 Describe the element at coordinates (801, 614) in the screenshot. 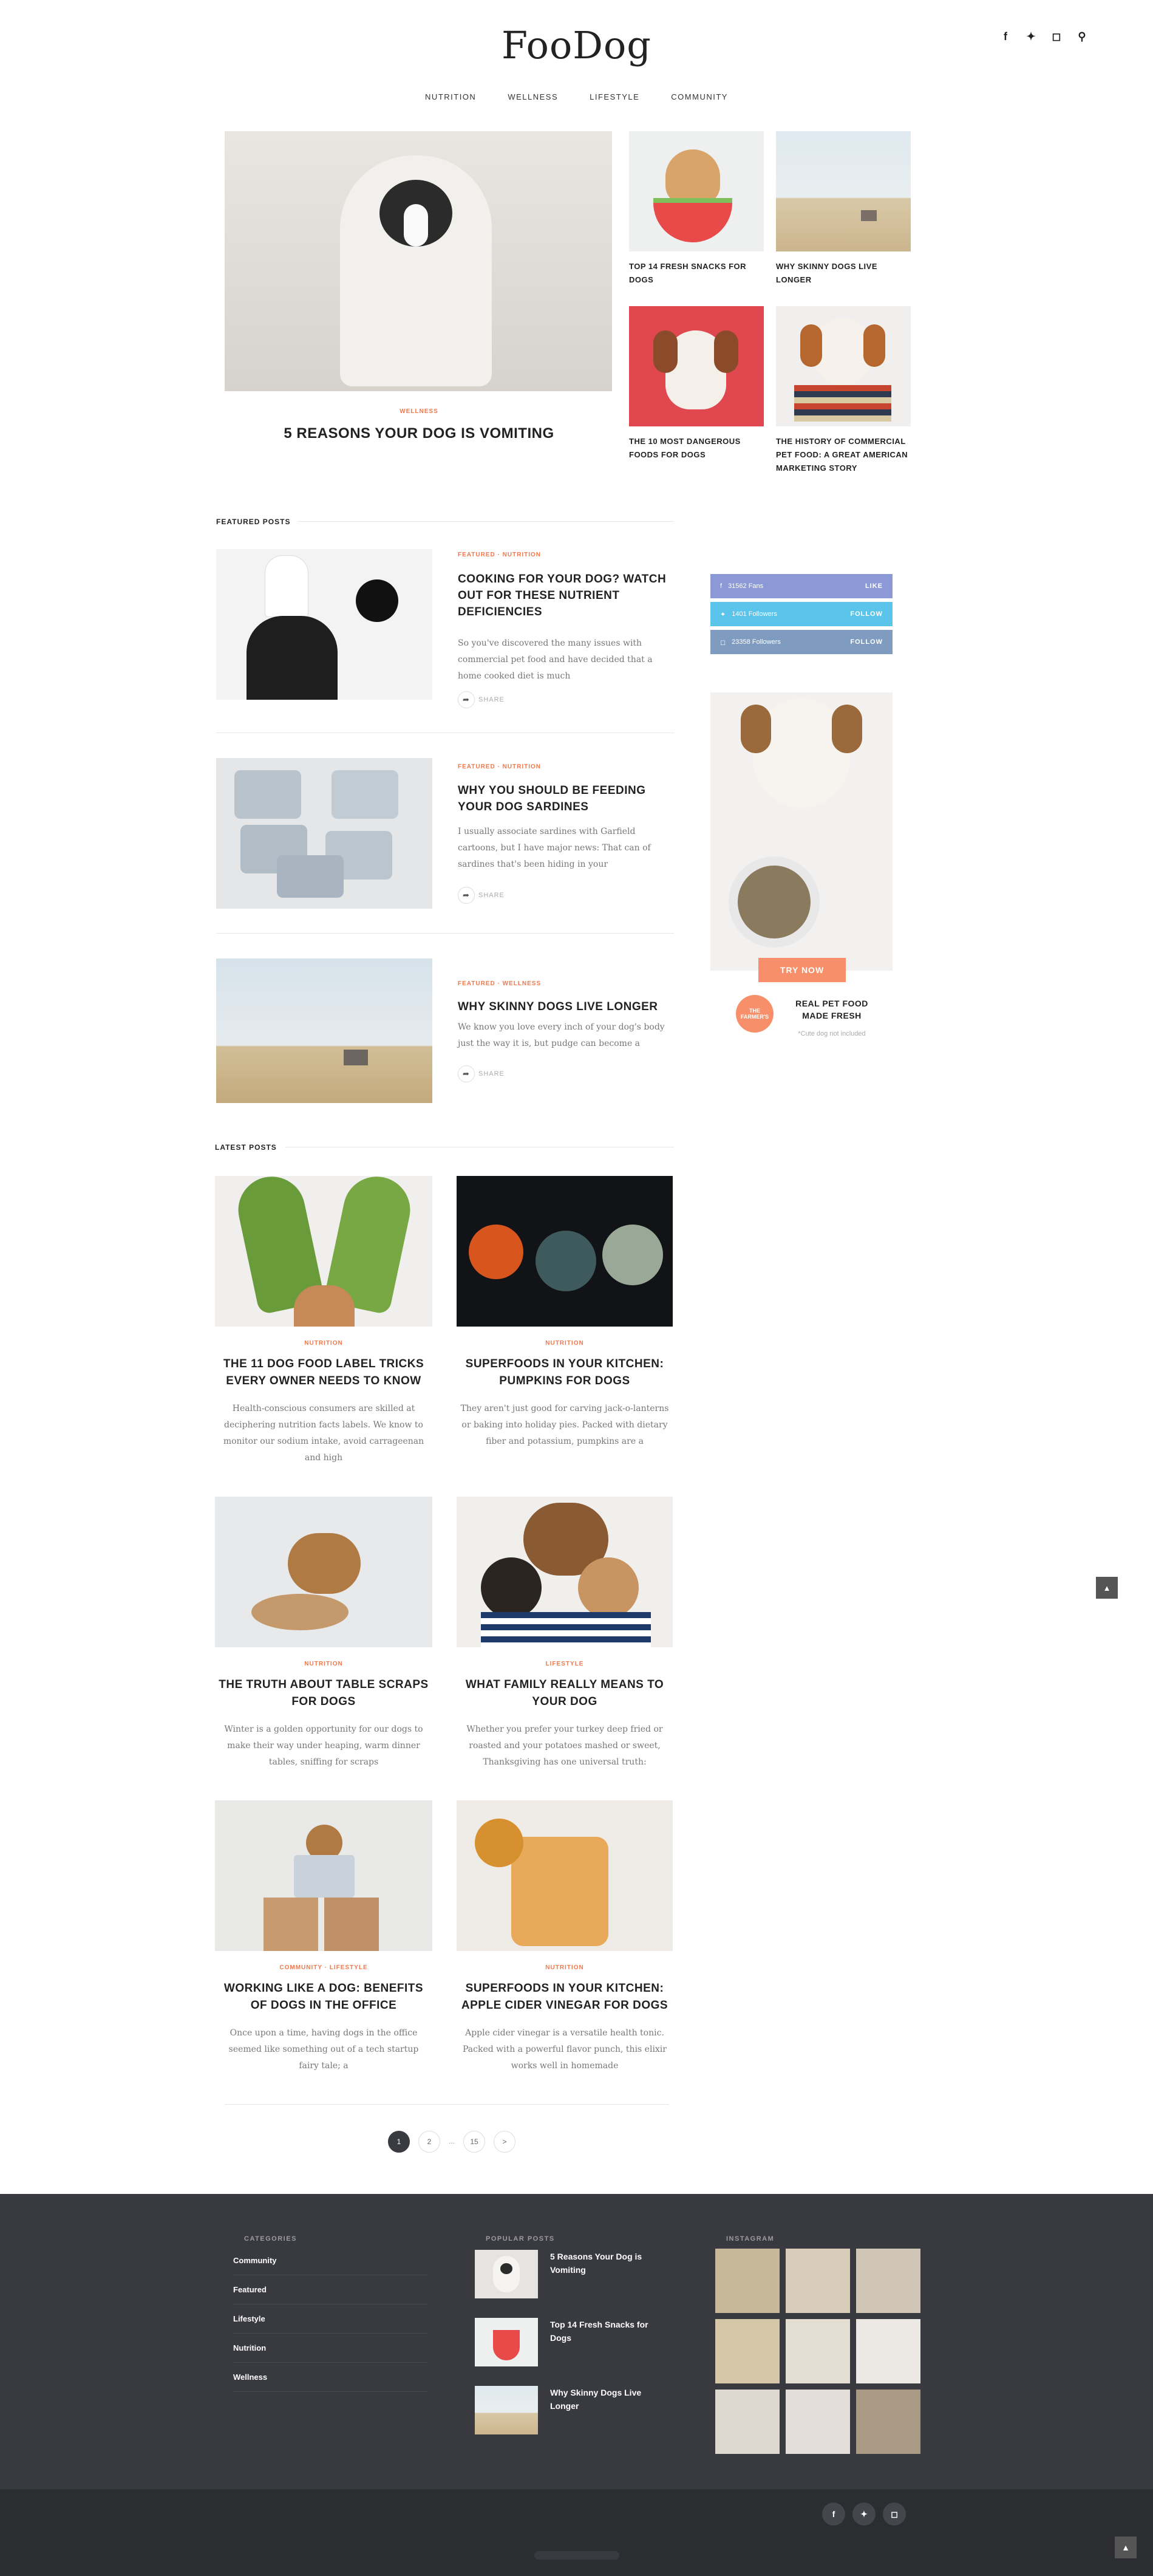

I see `twitter-followers-box: ✦ 1401 Followers FOLLOW` at that location.